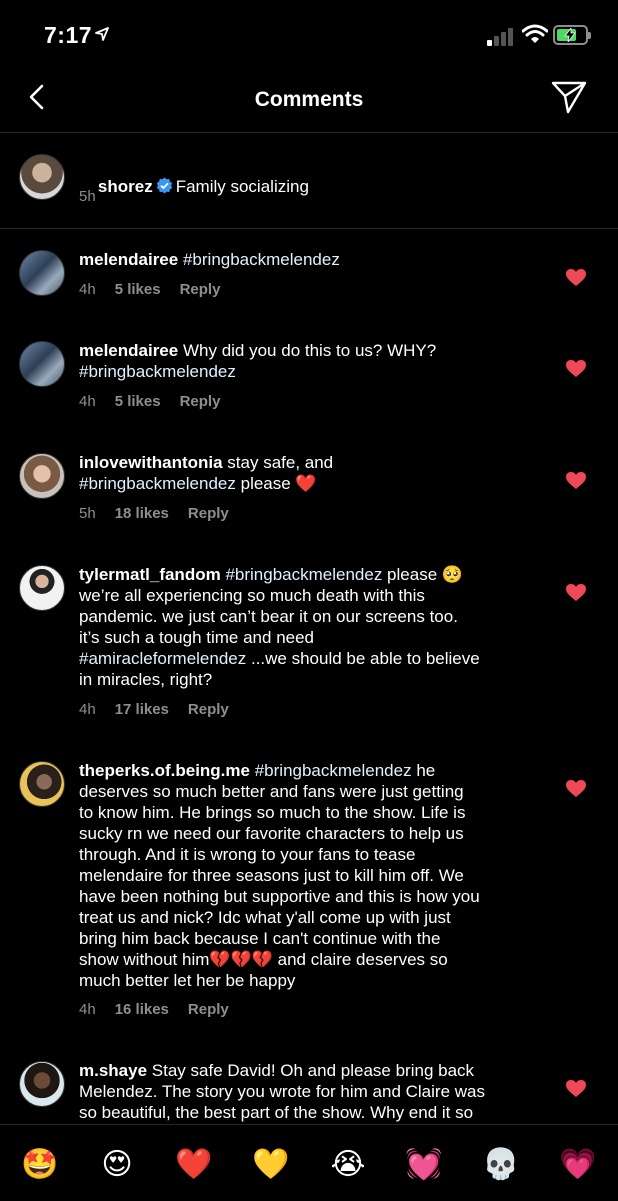  Describe the element at coordinates (68, 35) in the screenshot. I see `status-time: 7:17` at that location.